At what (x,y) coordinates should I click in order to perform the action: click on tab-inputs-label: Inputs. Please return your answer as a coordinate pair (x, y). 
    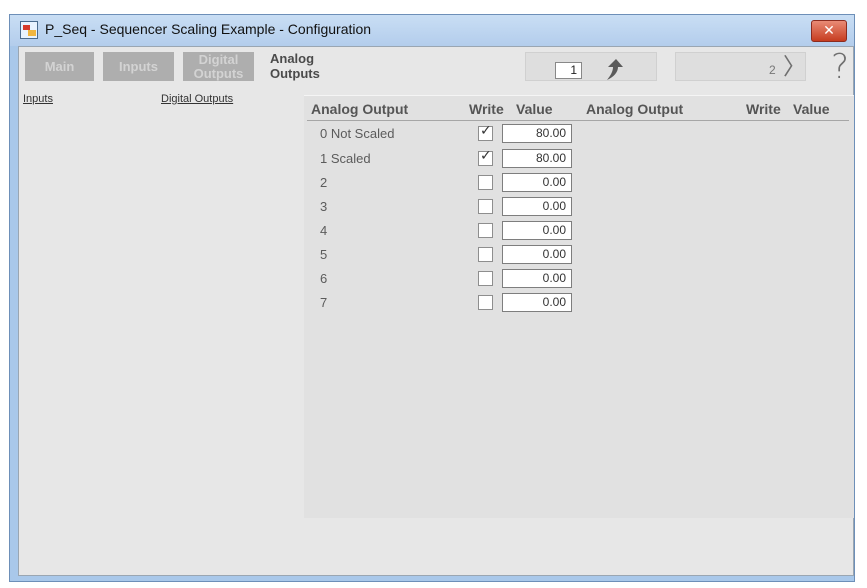
    Looking at the image, I should click on (138, 66).